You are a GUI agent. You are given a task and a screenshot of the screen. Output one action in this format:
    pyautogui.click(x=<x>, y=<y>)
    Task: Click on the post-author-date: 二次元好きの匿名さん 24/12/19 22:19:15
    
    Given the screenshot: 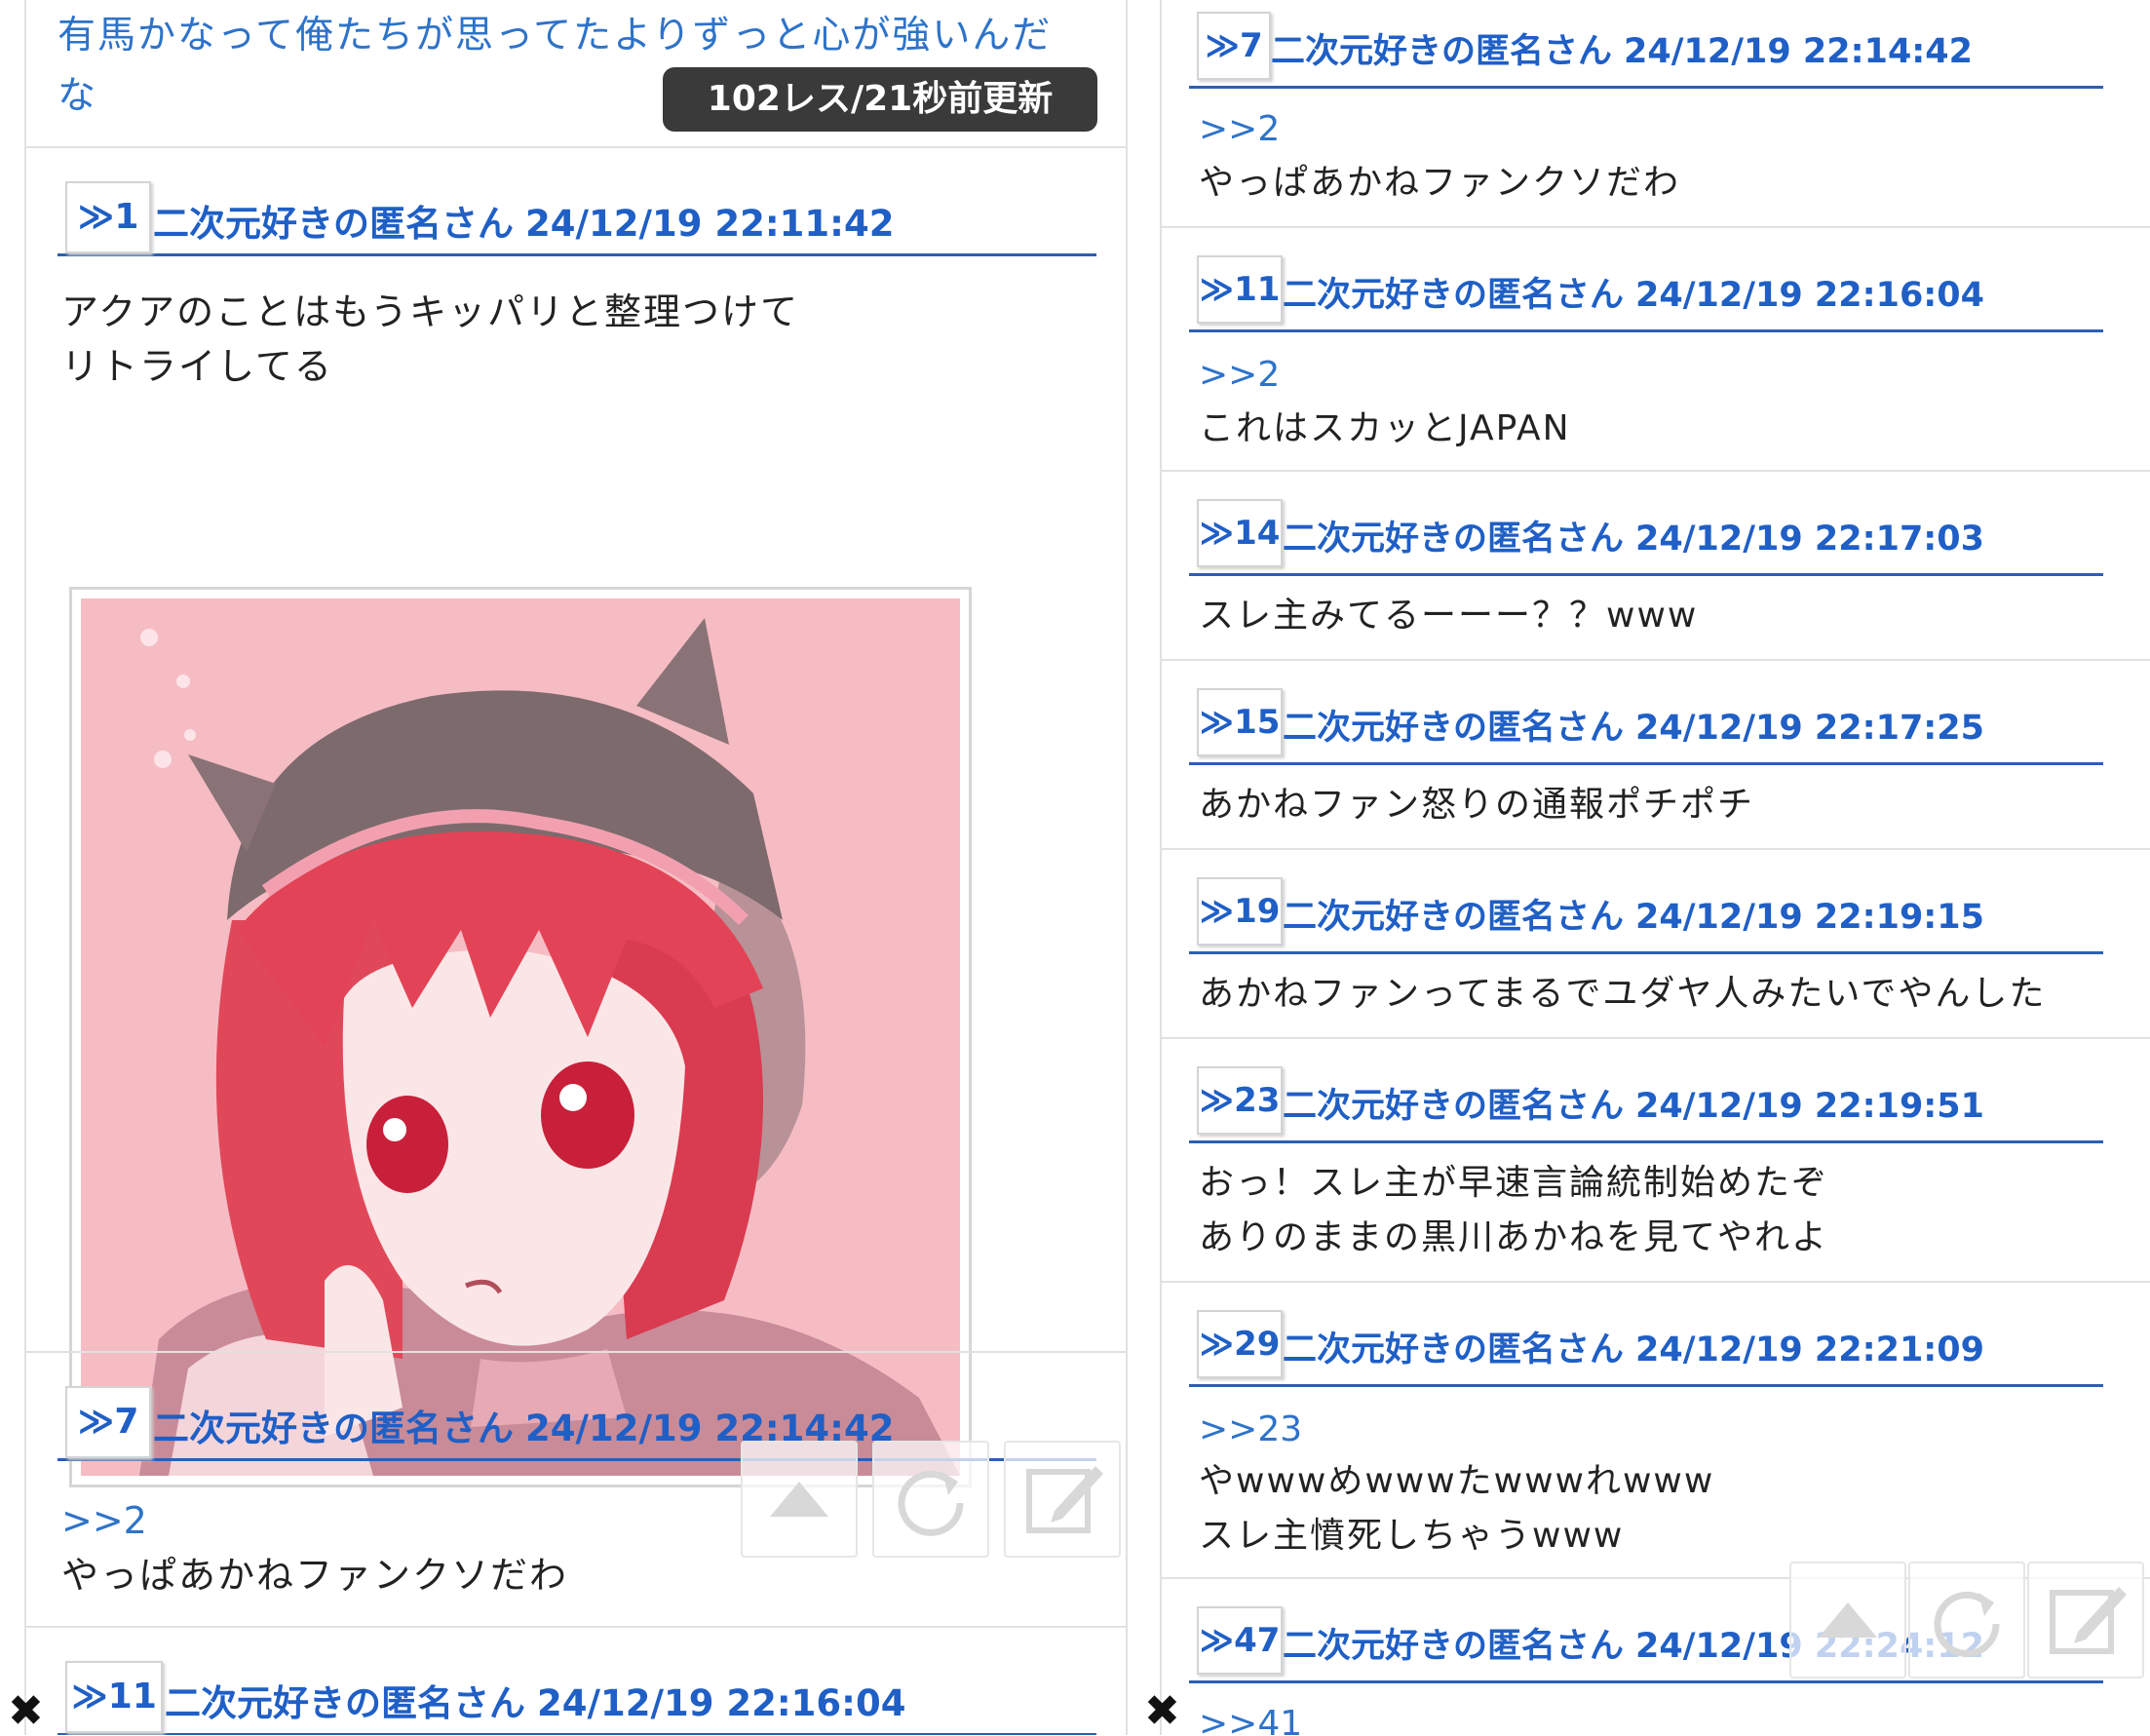 What is the action you would take?
    pyautogui.click(x=1633, y=914)
    